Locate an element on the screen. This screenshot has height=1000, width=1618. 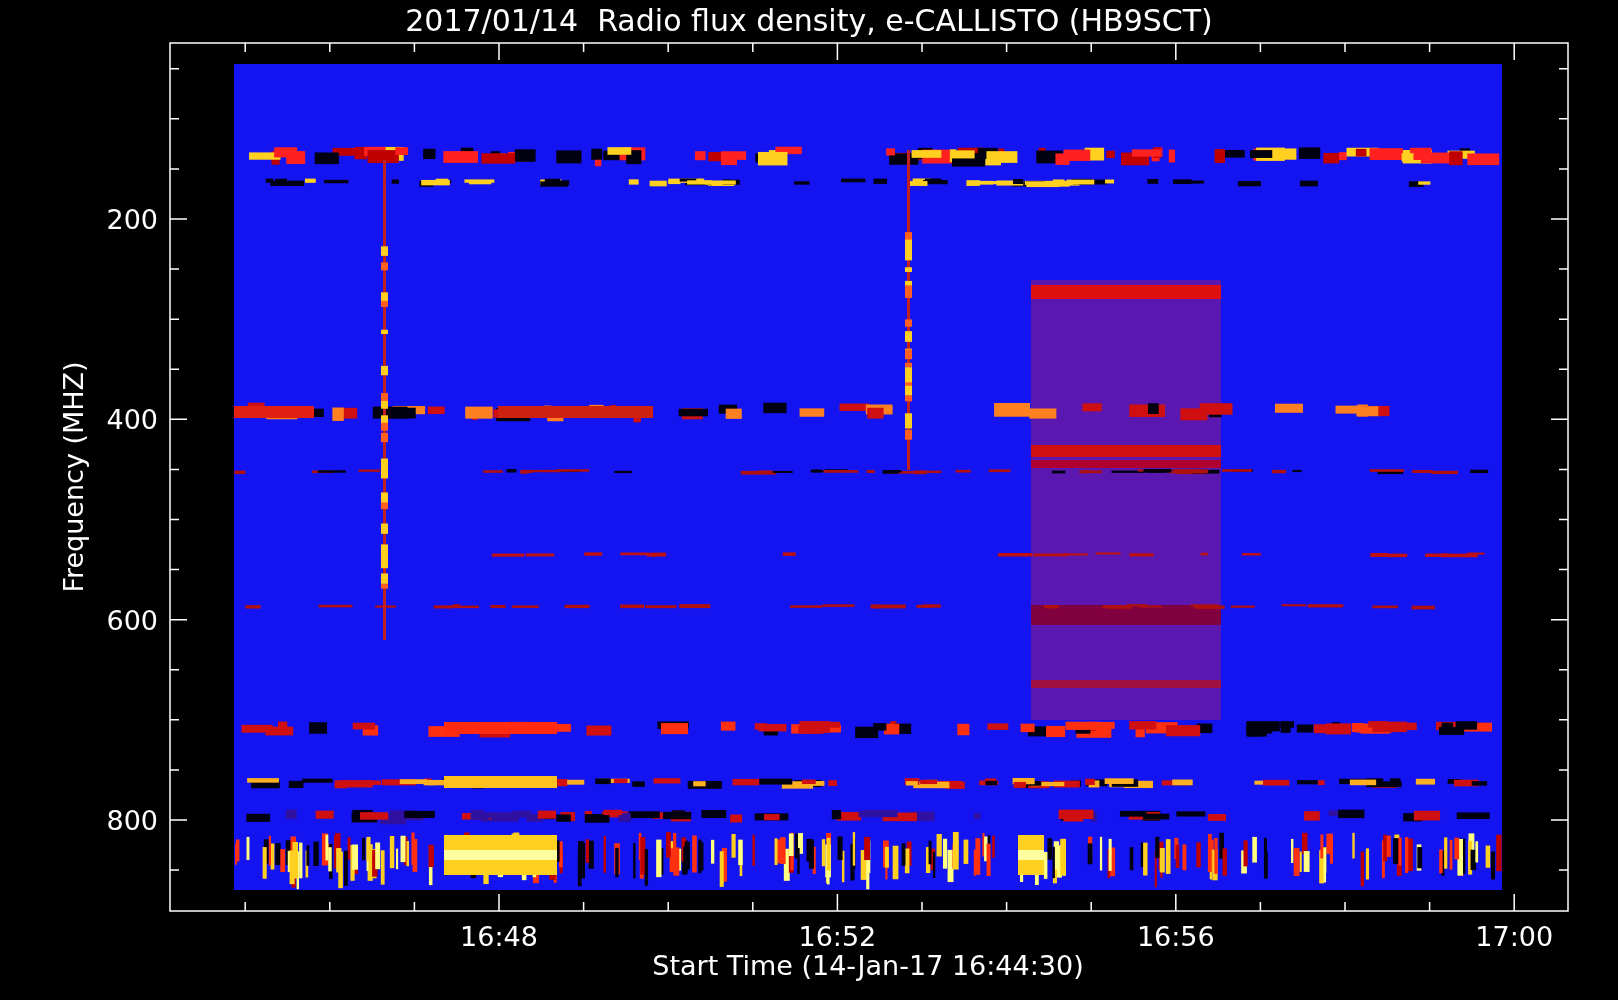
y-tick-label: 400 is located at coordinates (132, 420).